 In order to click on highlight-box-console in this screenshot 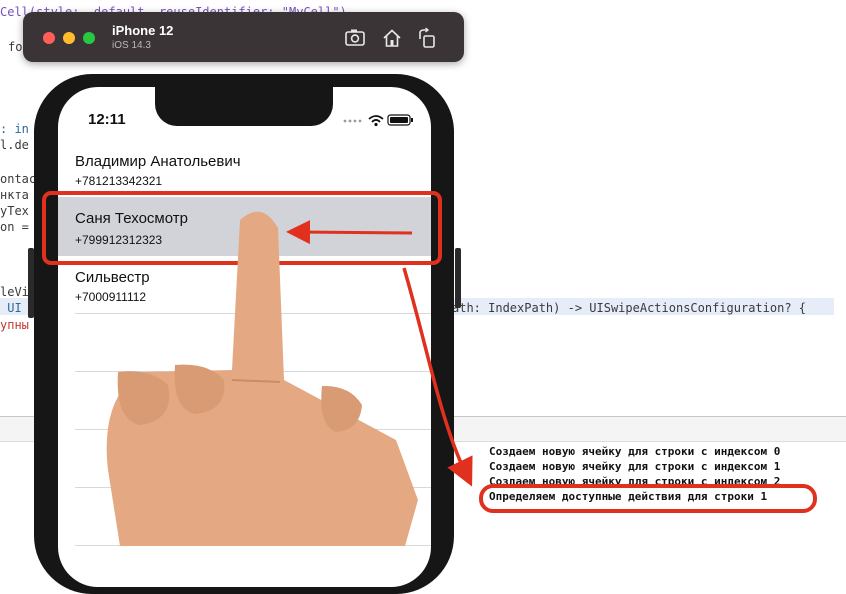, I will do `click(648, 498)`.